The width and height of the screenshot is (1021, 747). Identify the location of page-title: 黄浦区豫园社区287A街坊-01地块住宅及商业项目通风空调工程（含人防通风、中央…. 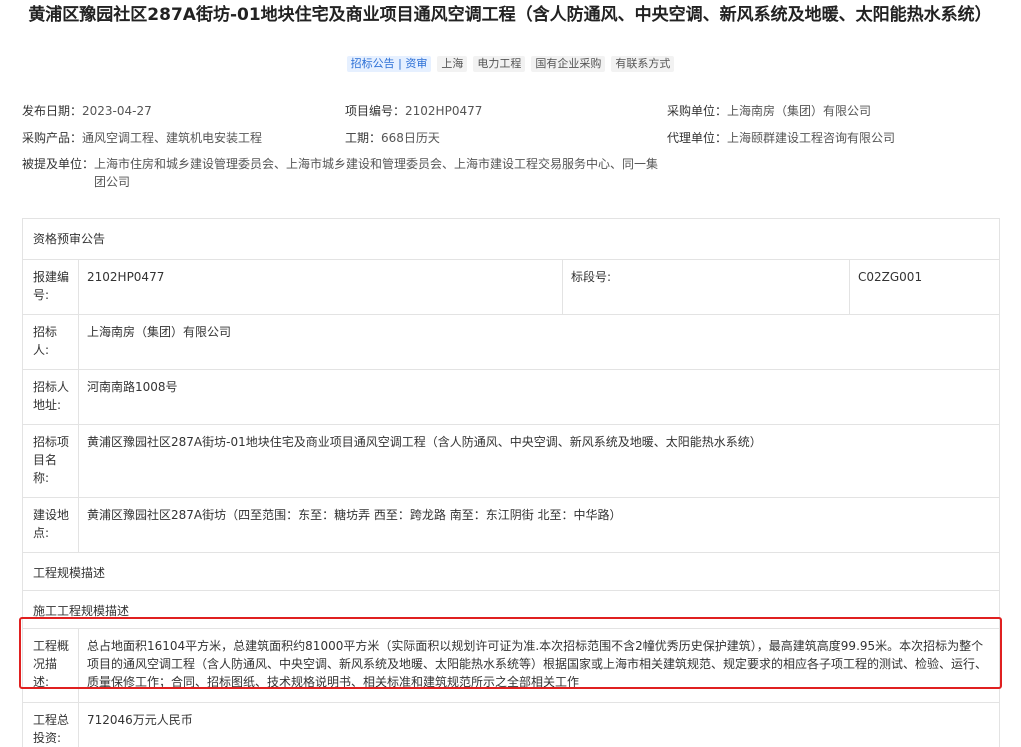
(510, 15).